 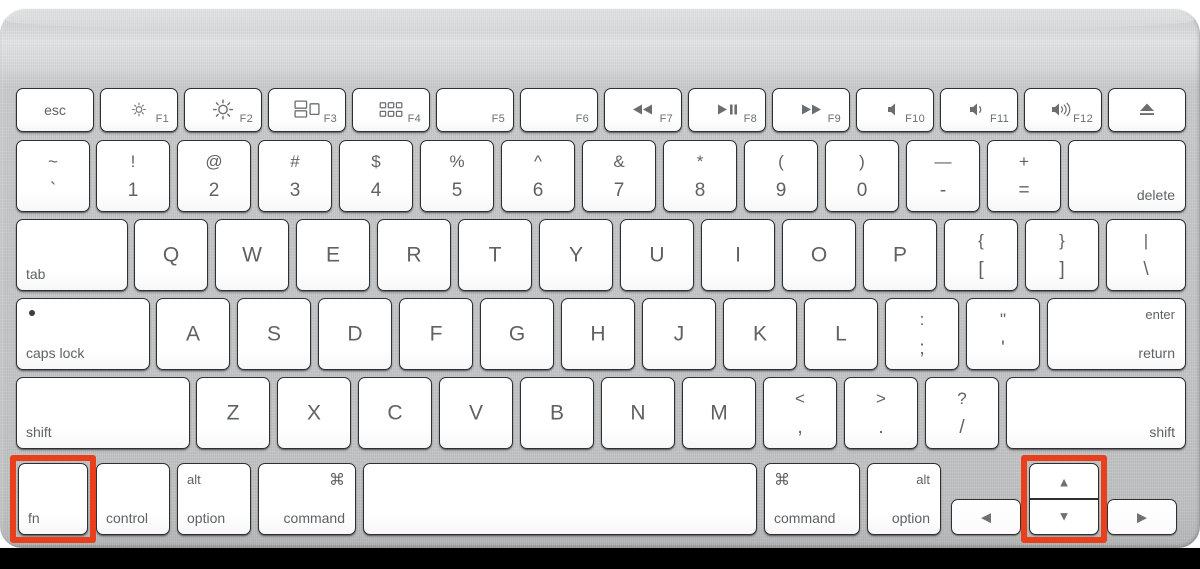 What do you see at coordinates (598, 334) in the screenshot?
I see `key-h: H` at bounding box center [598, 334].